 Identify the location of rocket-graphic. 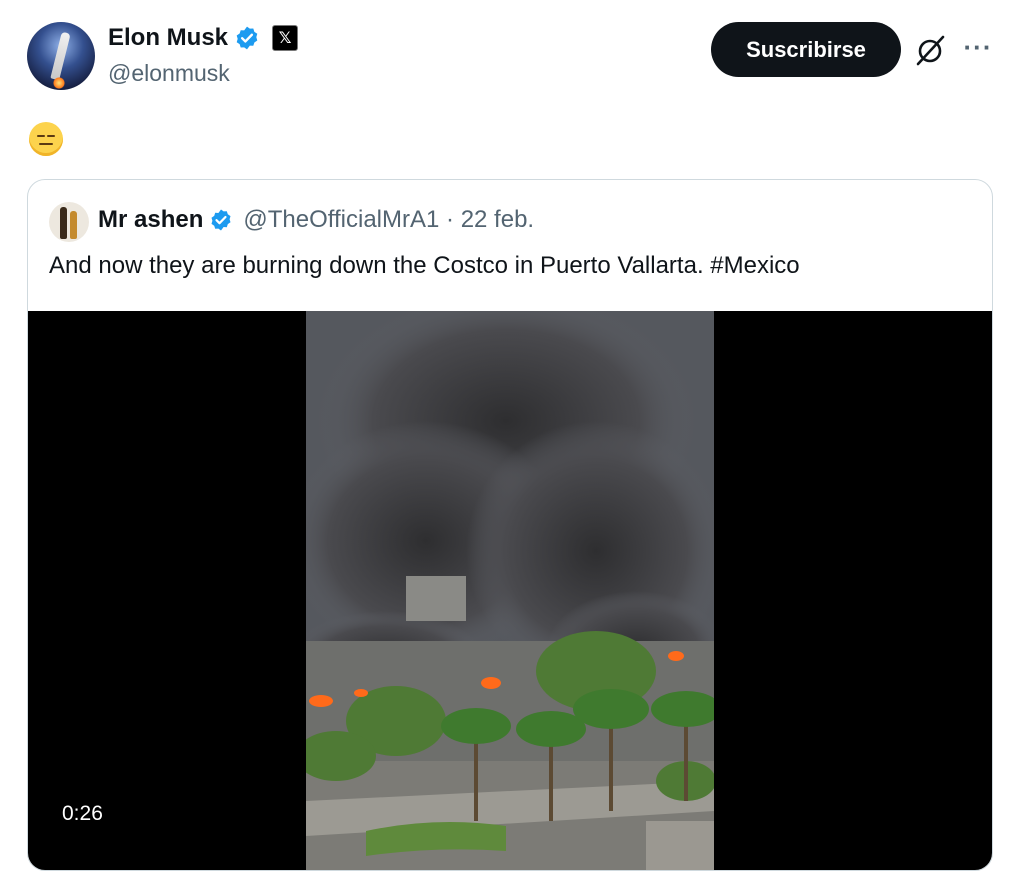
(60, 56).